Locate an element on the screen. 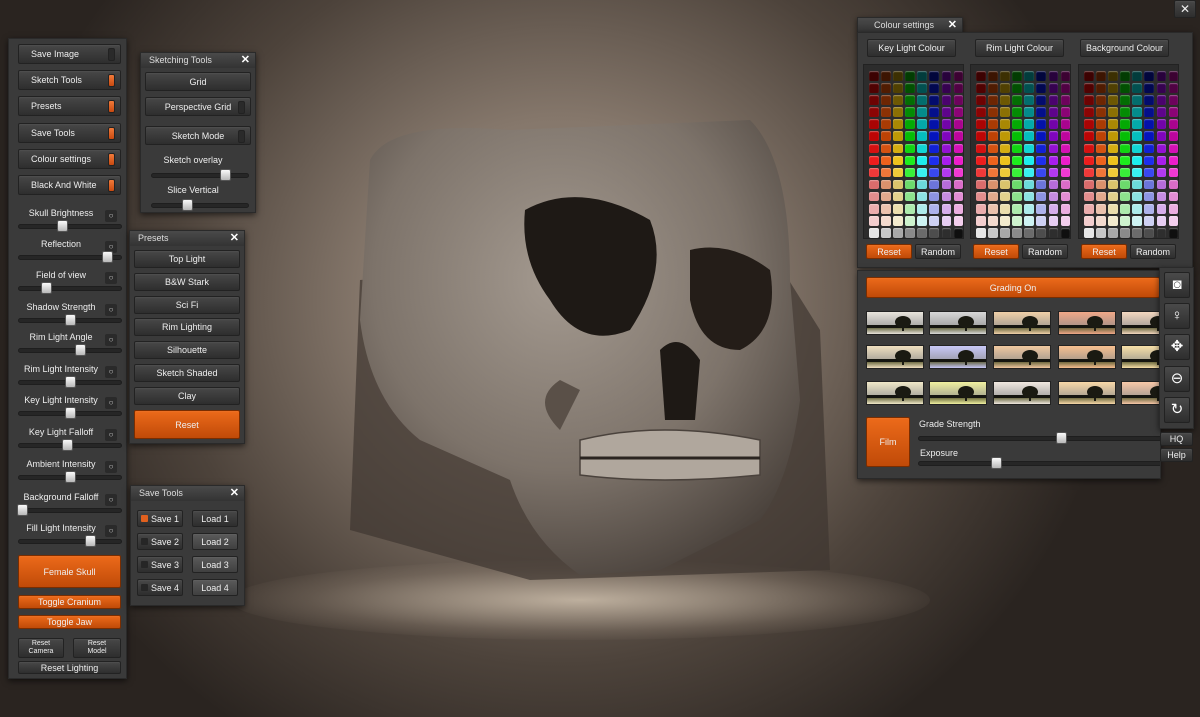 Image resolution: width=1200 pixels, height=717 pixels. preset-button: Top Light is located at coordinates (187, 259).